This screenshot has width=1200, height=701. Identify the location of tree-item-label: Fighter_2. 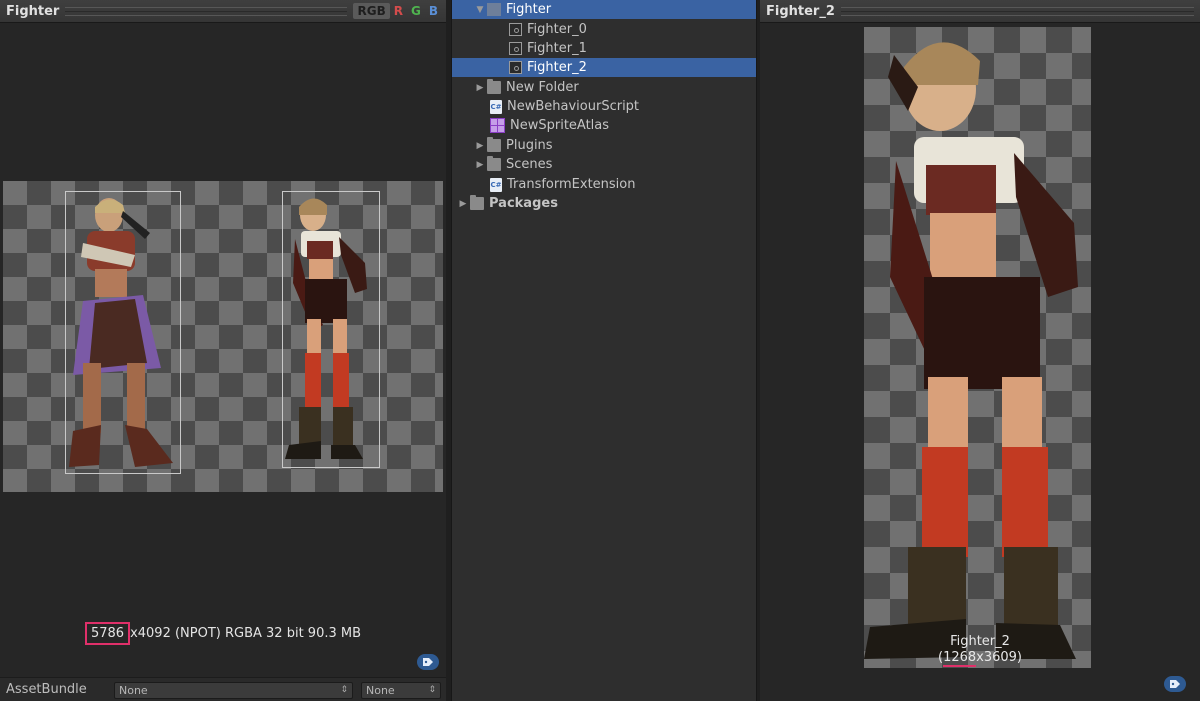
(557, 67).